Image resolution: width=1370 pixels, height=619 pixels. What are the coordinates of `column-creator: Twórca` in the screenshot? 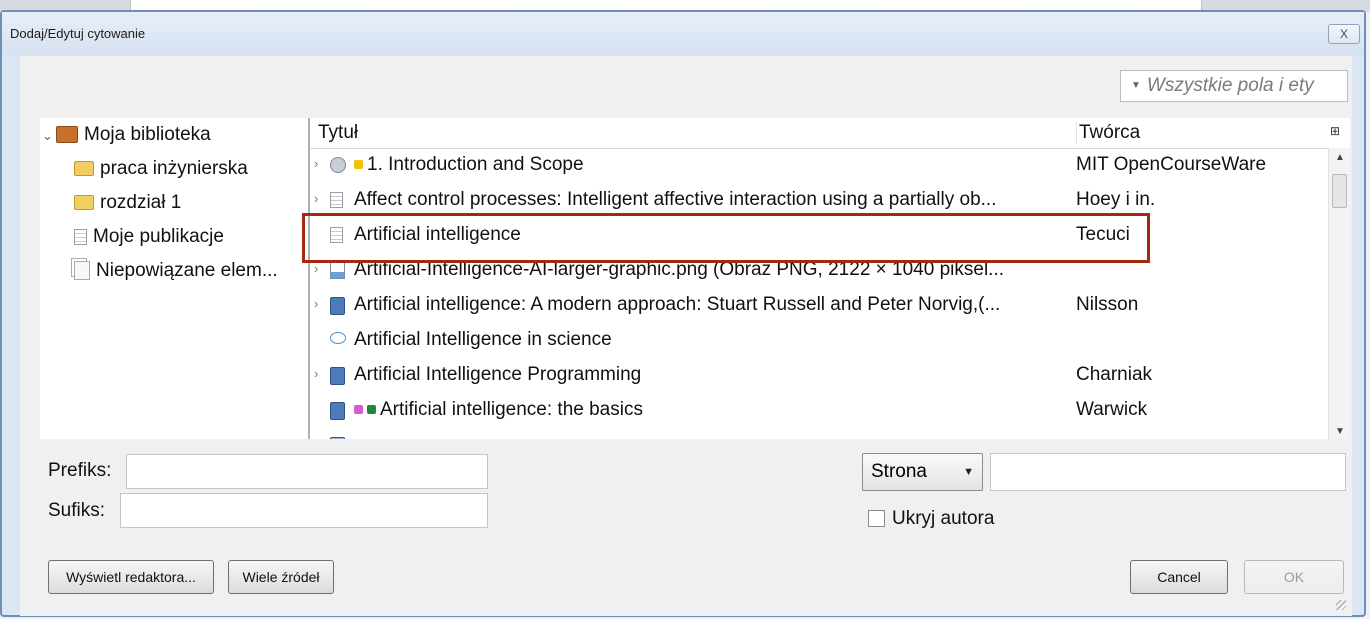 It's located at (1108, 133).